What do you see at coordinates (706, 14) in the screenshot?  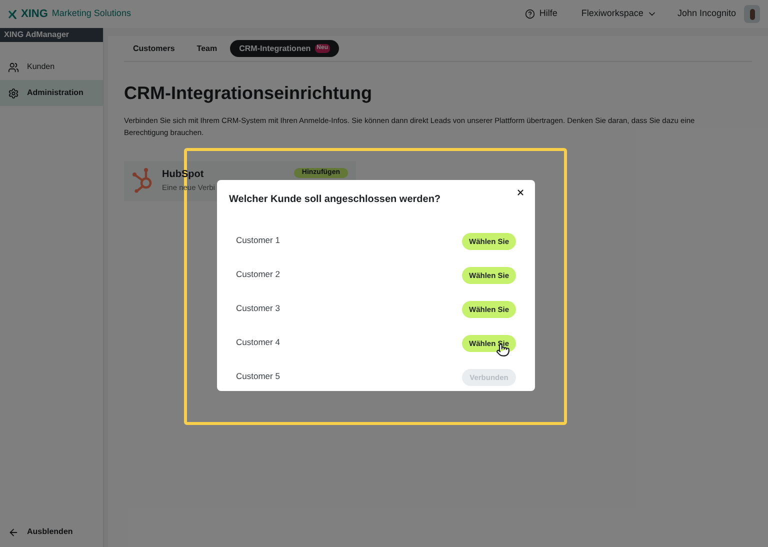 I see `user-name: John Incognito` at bounding box center [706, 14].